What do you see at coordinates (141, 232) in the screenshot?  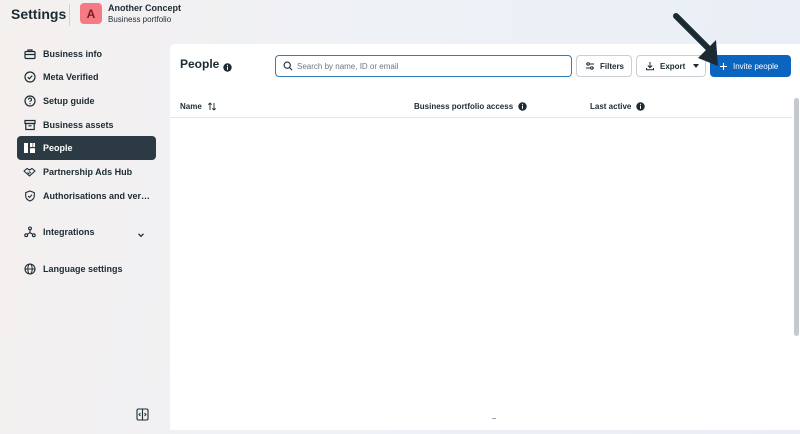 I see `chevron-down-icon` at bounding box center [141, 232].